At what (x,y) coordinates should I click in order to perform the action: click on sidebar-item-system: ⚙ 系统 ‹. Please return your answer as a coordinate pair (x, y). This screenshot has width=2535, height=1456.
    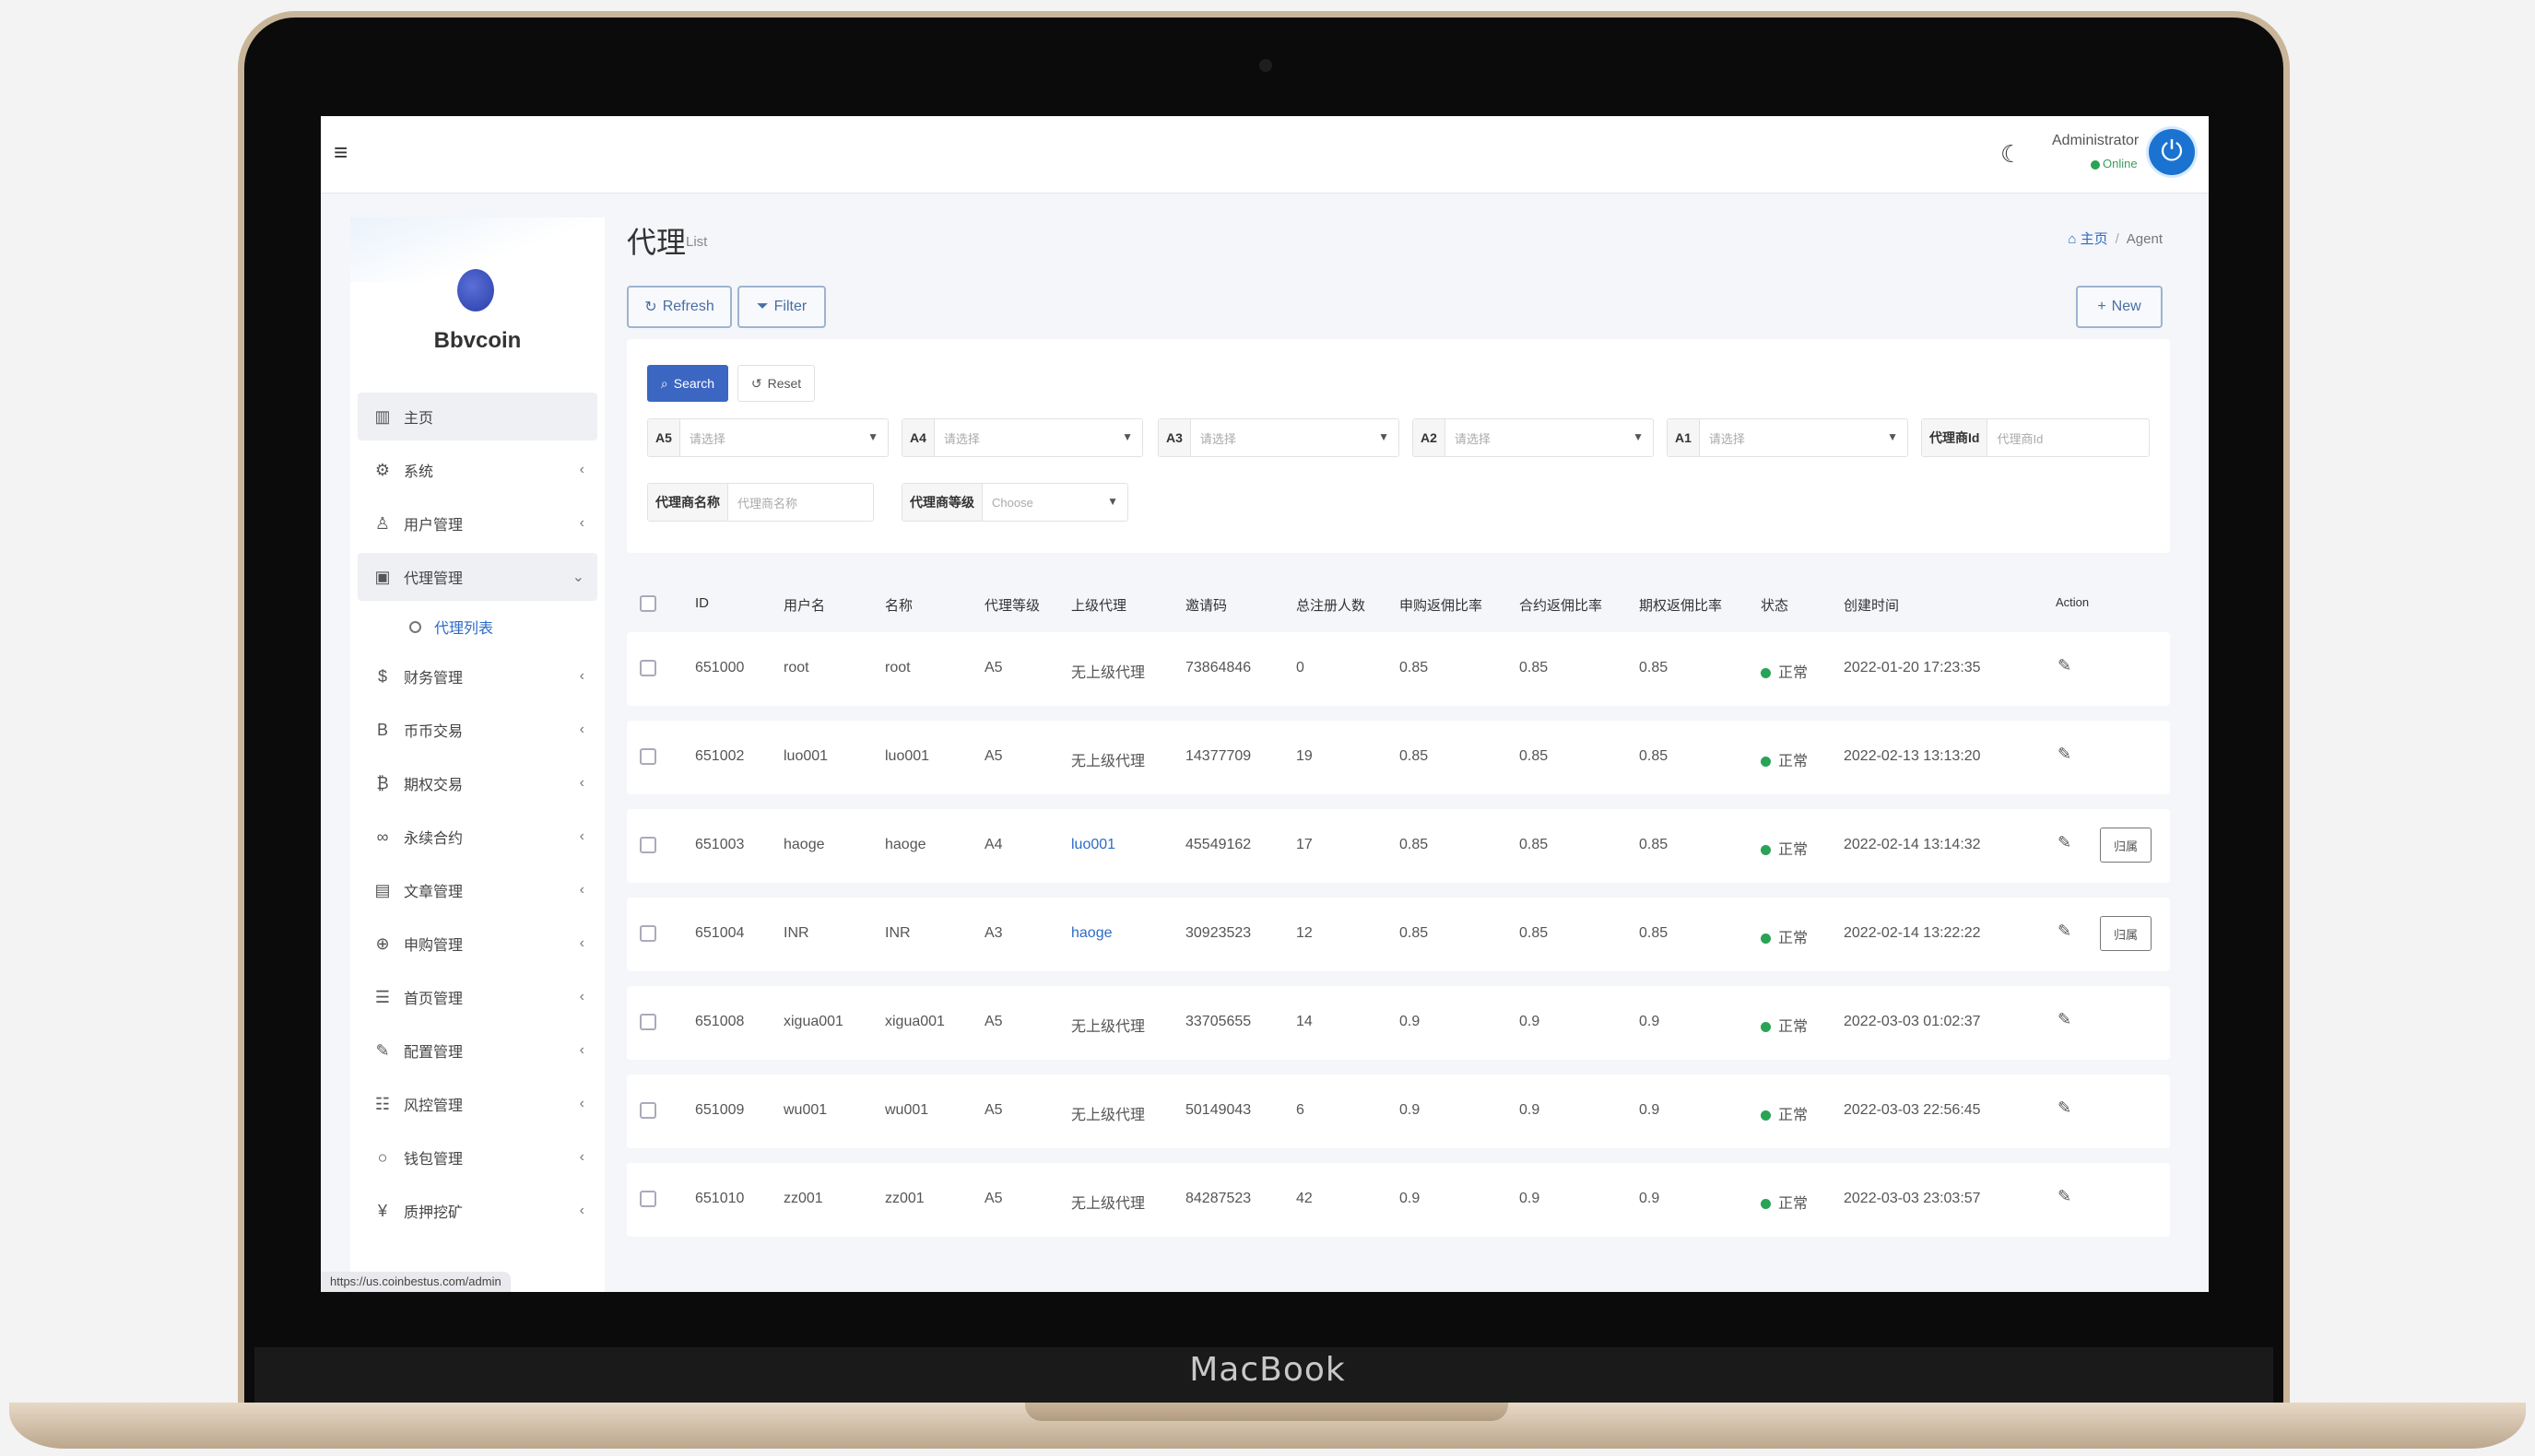
    Looking at the image, I should click on (477, 470).